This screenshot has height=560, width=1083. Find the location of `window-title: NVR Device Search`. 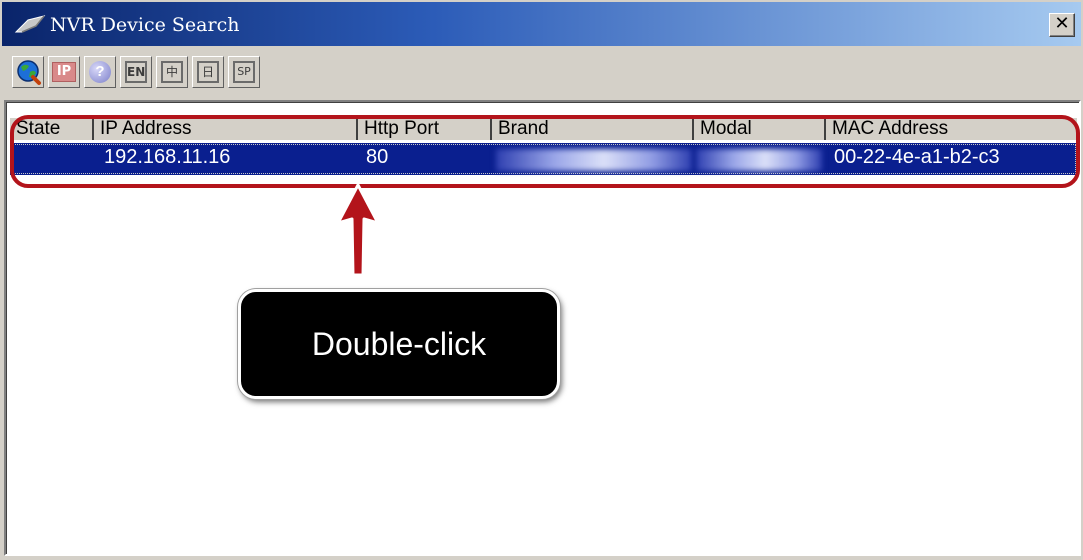

window-title: NVR Device Search is located at coordinates (145, 25).